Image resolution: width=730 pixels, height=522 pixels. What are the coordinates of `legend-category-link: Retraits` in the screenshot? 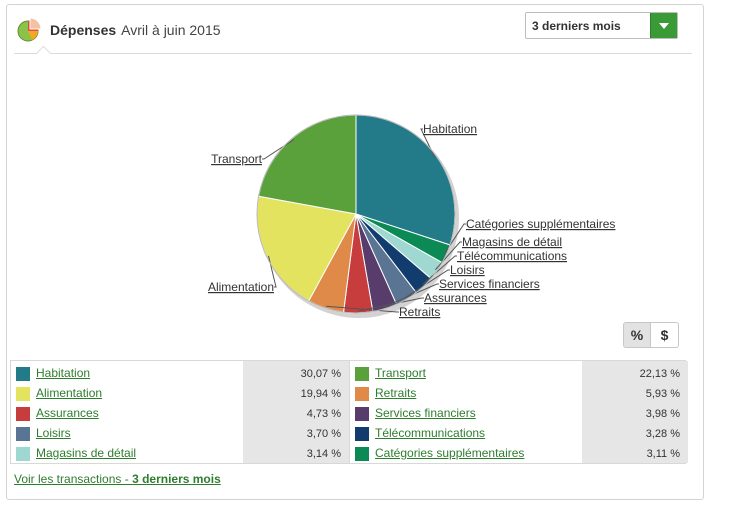 It's located at (395, 393).